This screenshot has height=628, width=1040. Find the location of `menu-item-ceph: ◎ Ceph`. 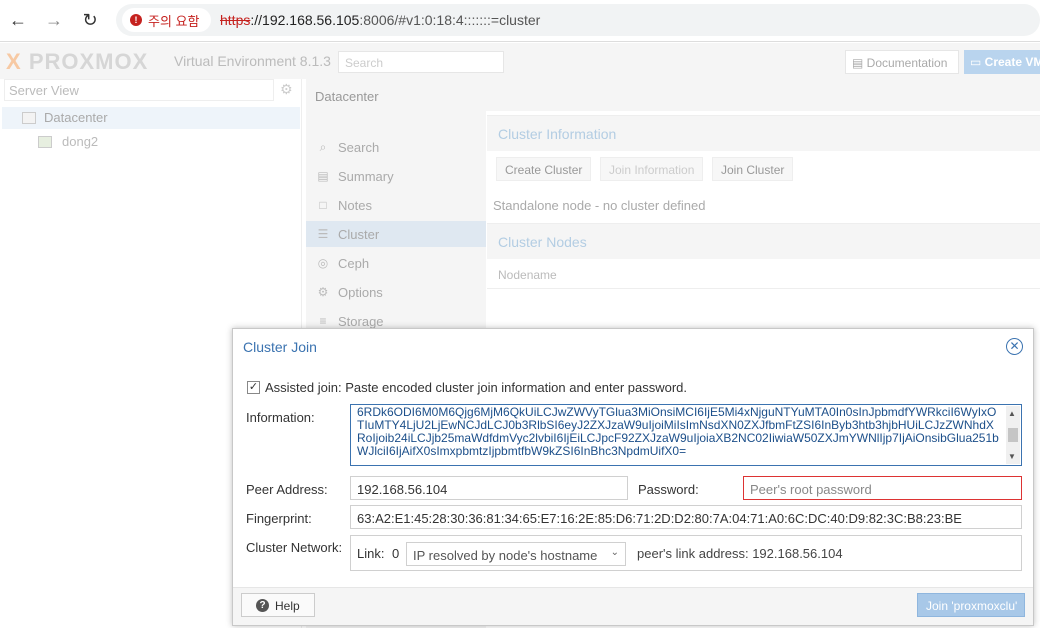

menu-item-ceph: ◎ Ceph is located at coordinates (396, 263).